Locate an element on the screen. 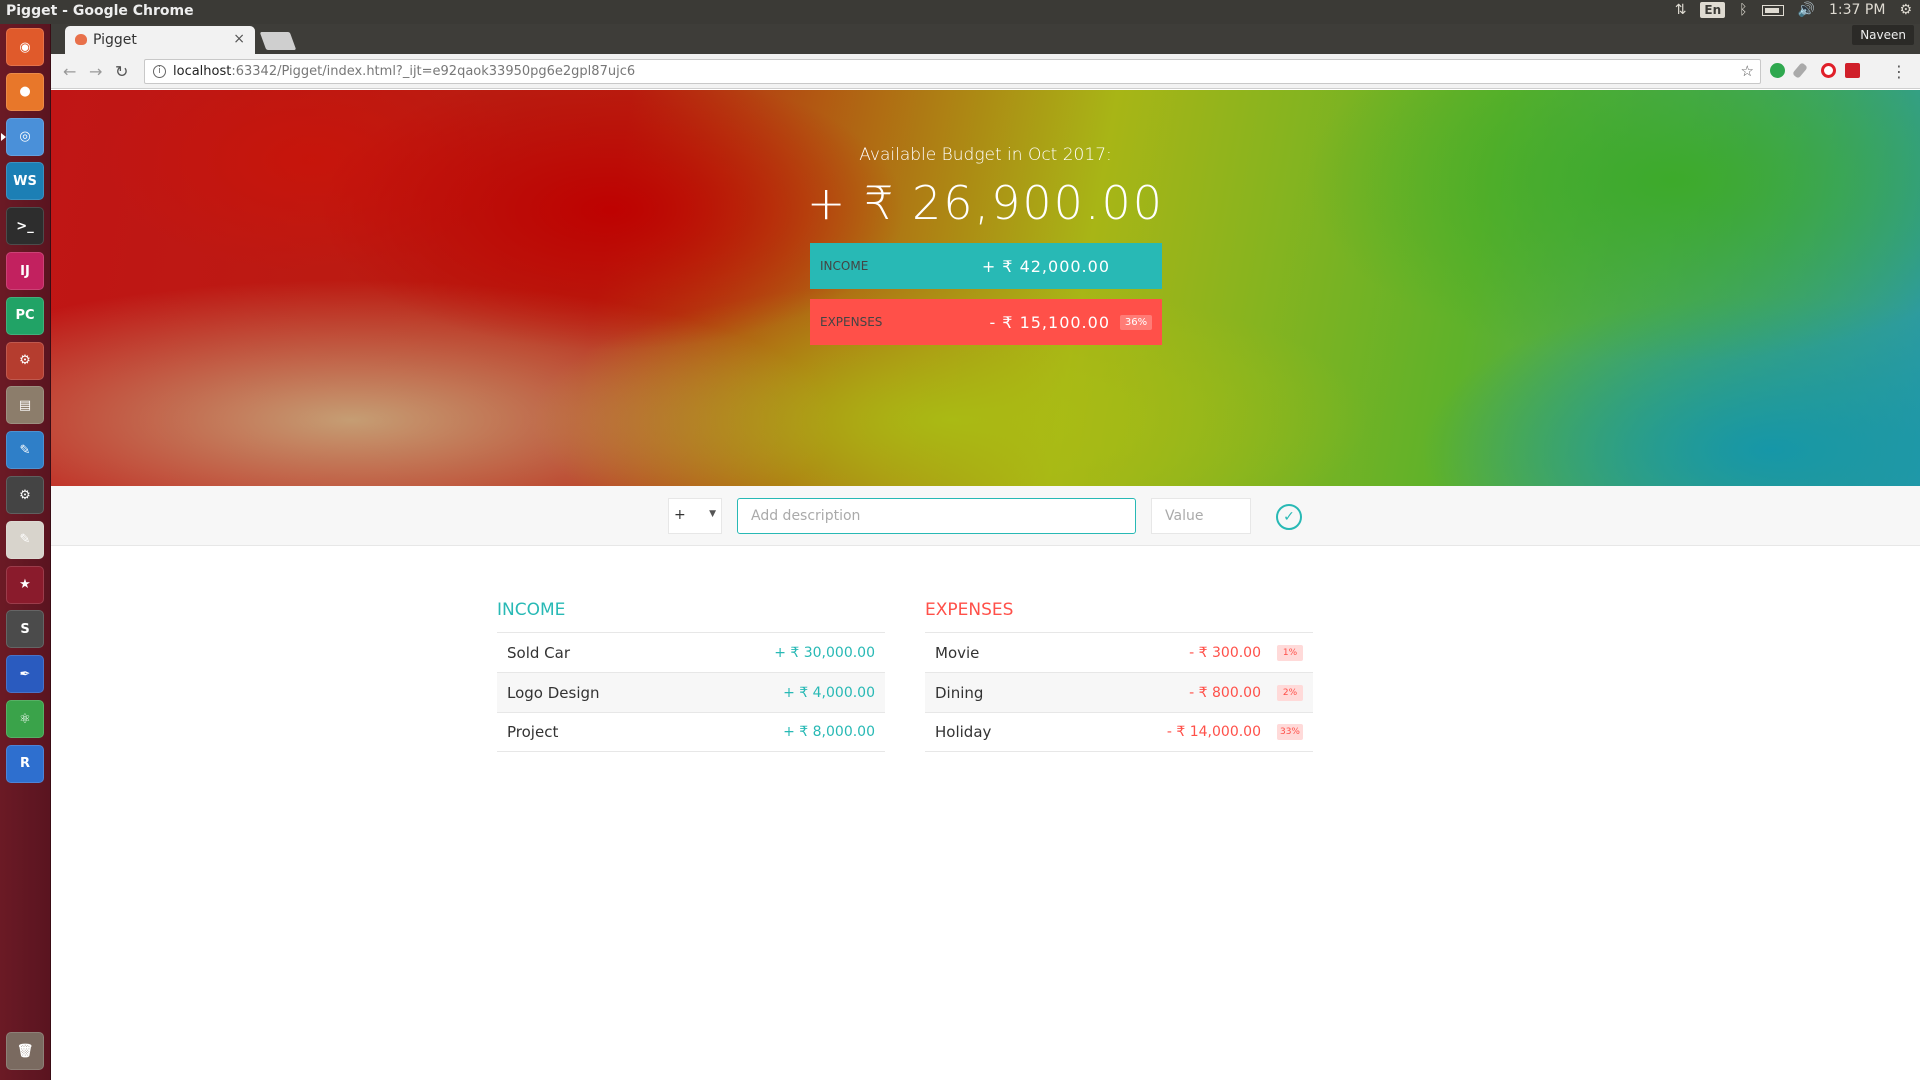 Image resolution: width=1920 pixels, height=1080 pixels. budget-value: + ₹ 26,900.00 is located at coordinates (985, 203).